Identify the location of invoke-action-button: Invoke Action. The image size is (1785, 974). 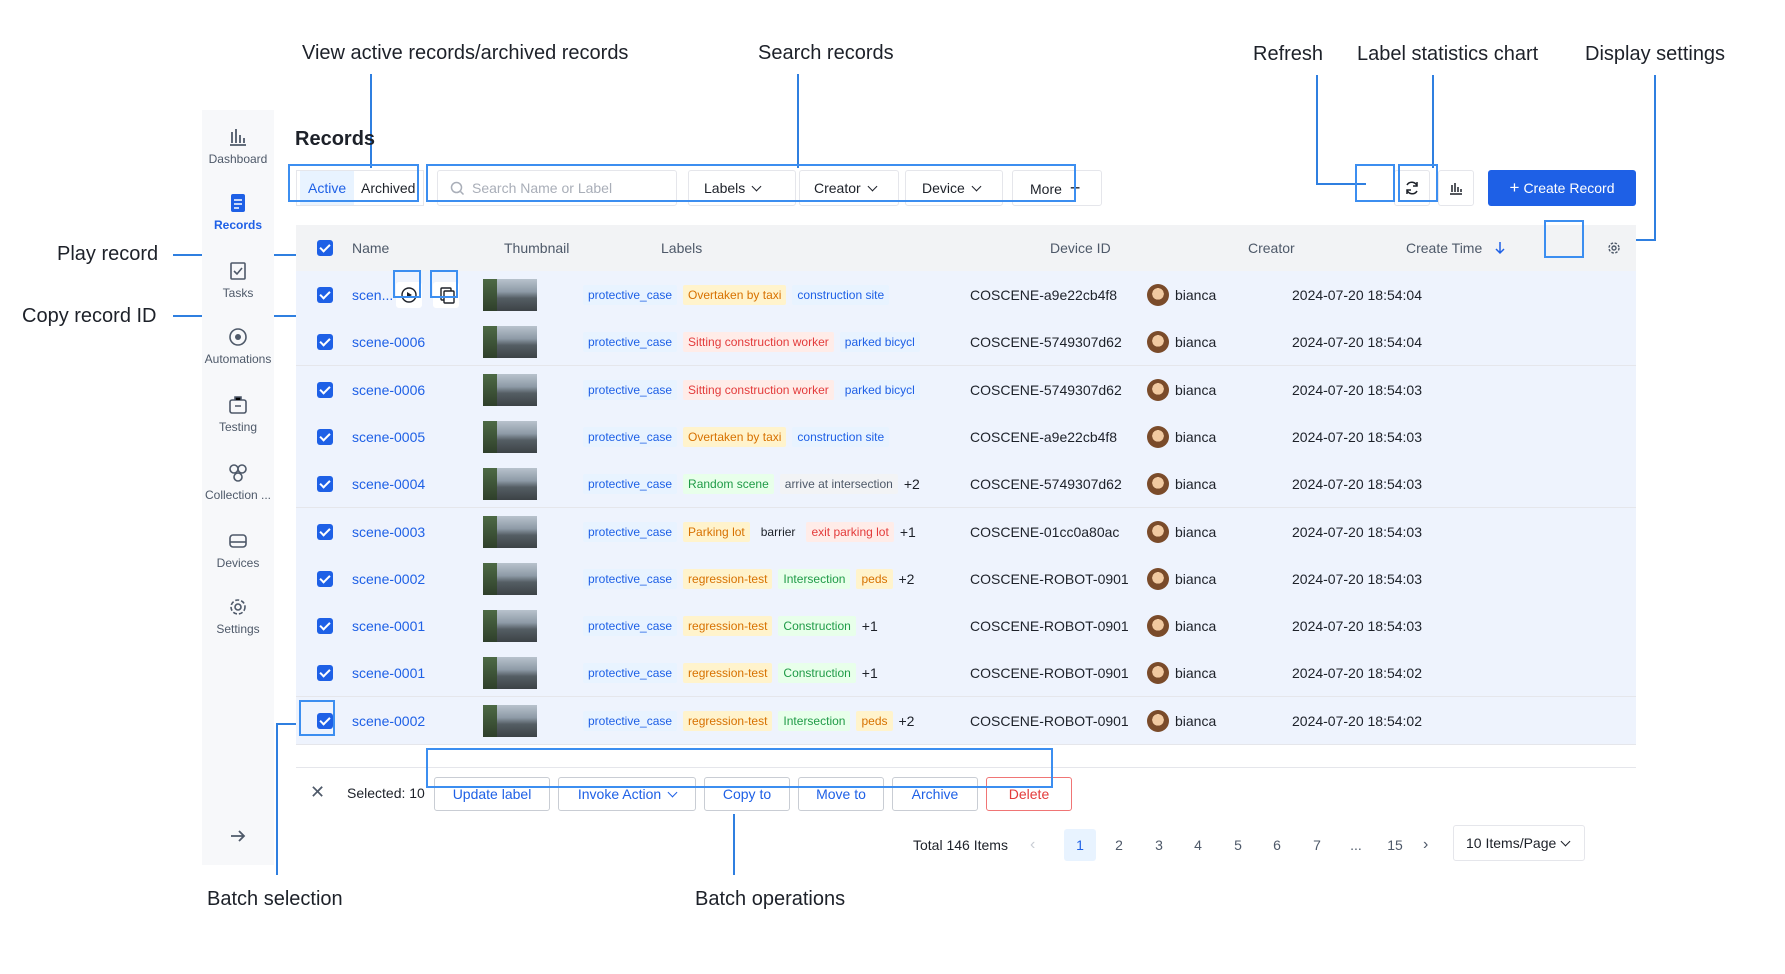
(627, 794).